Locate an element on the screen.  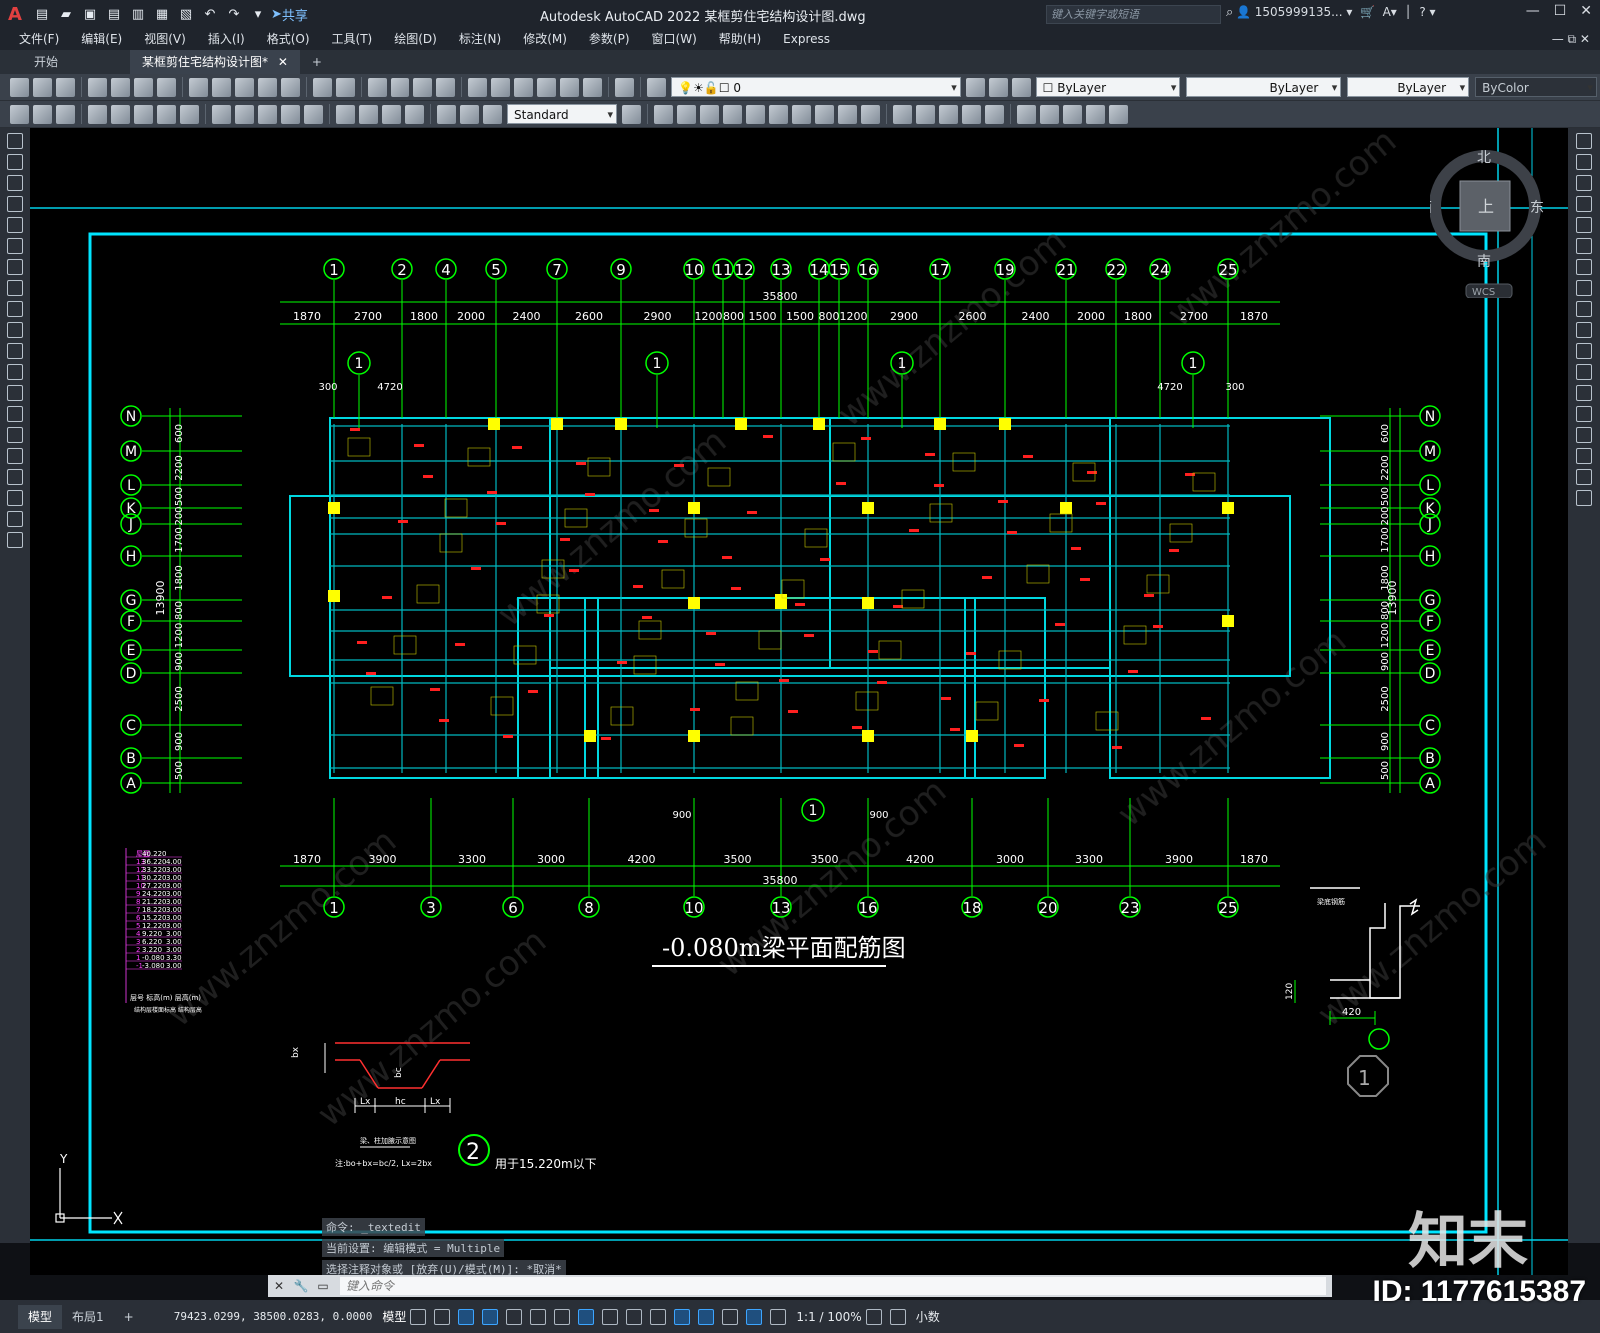
move-icon is located at coordinates (1584, 246).